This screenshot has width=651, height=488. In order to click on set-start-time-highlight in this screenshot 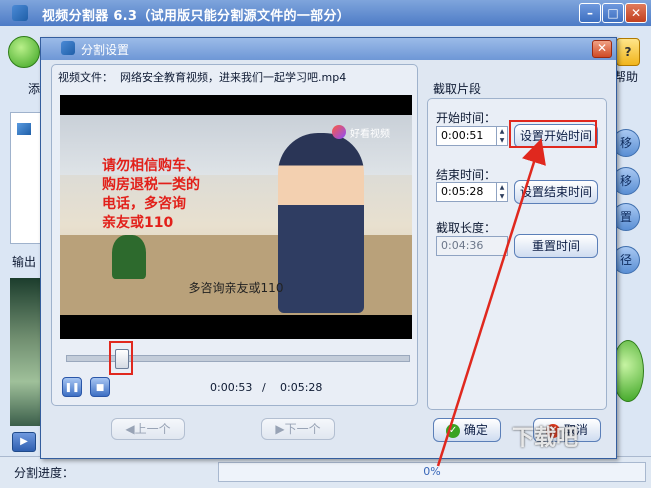, I will do `click(553, 134)`.